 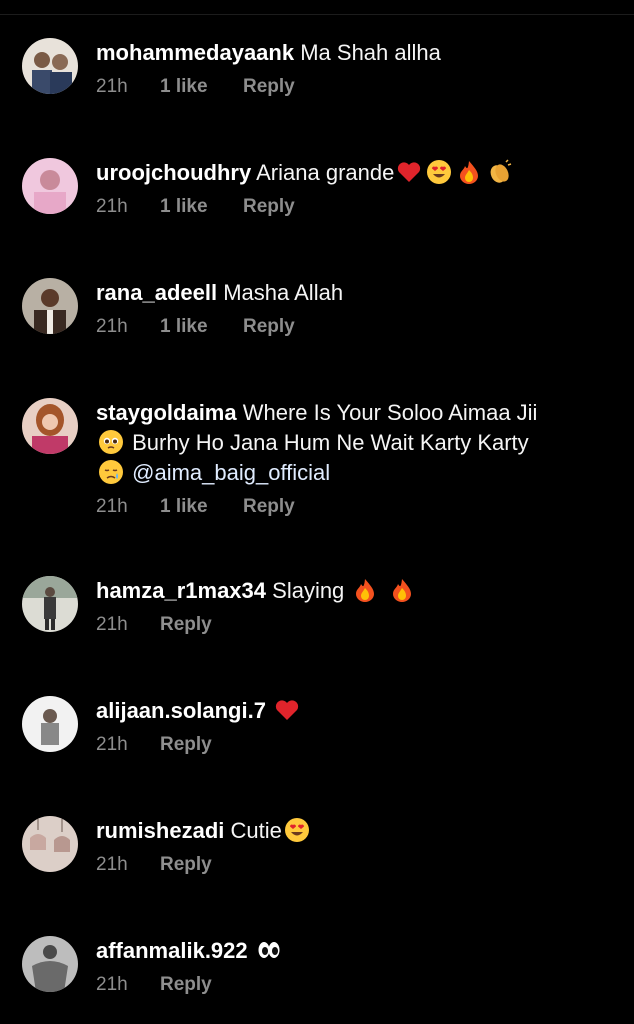 What do you see at coordinates (231, 472) in the screenshot?
I see `mention-link: @aima_baig_official` at bounding box center [231, 472].